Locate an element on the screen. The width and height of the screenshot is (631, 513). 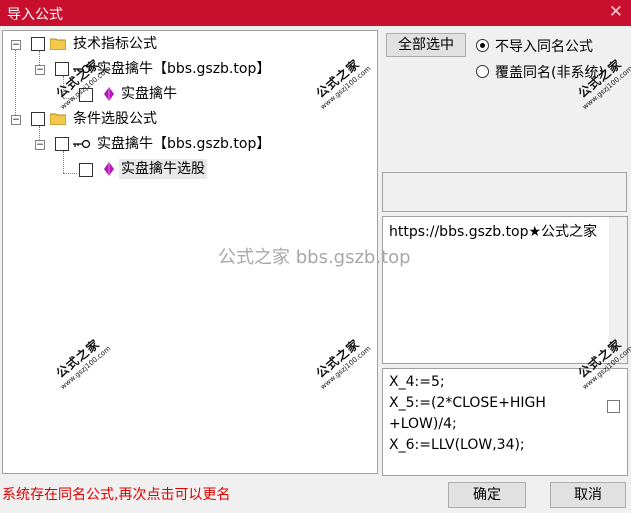
close-icon: ✕ is located at coordinates (616, 12).